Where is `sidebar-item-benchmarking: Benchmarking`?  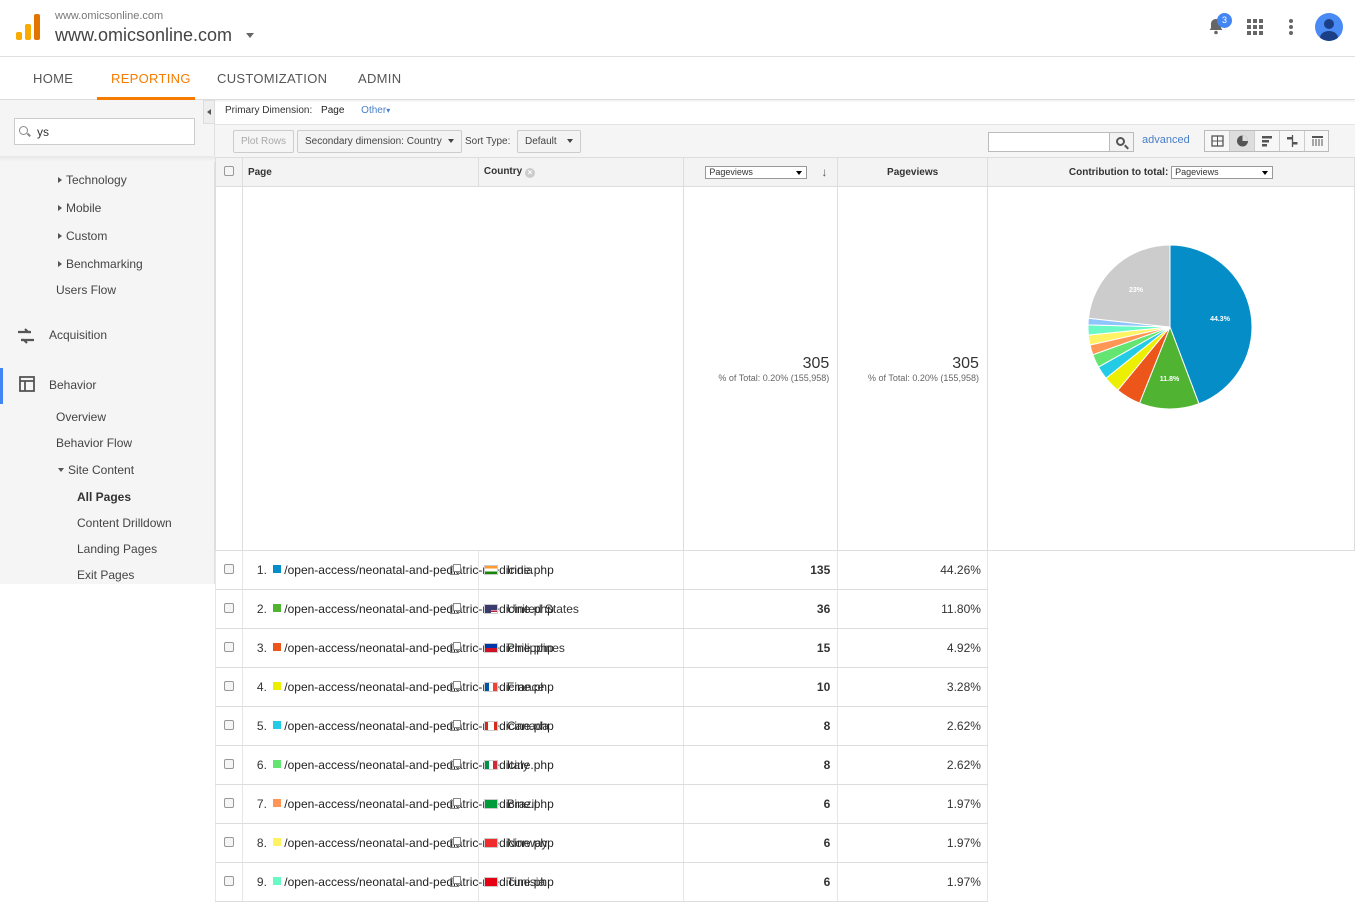
sidebar-item-benchmarking: Benchmarking is located at coordinates (100, 264).